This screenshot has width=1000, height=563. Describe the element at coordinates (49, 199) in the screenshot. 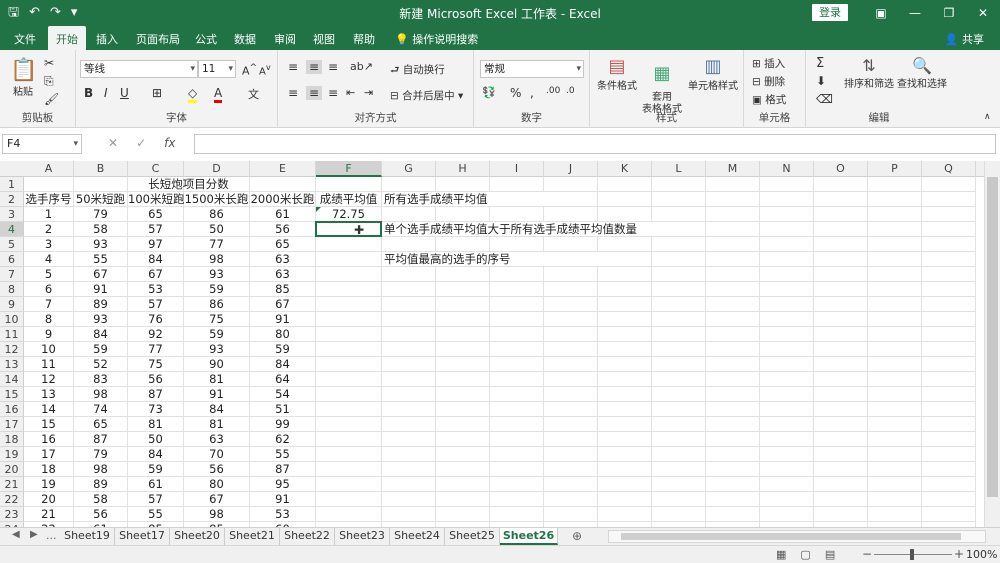

I see `header-cell: 选手序号` at that location.